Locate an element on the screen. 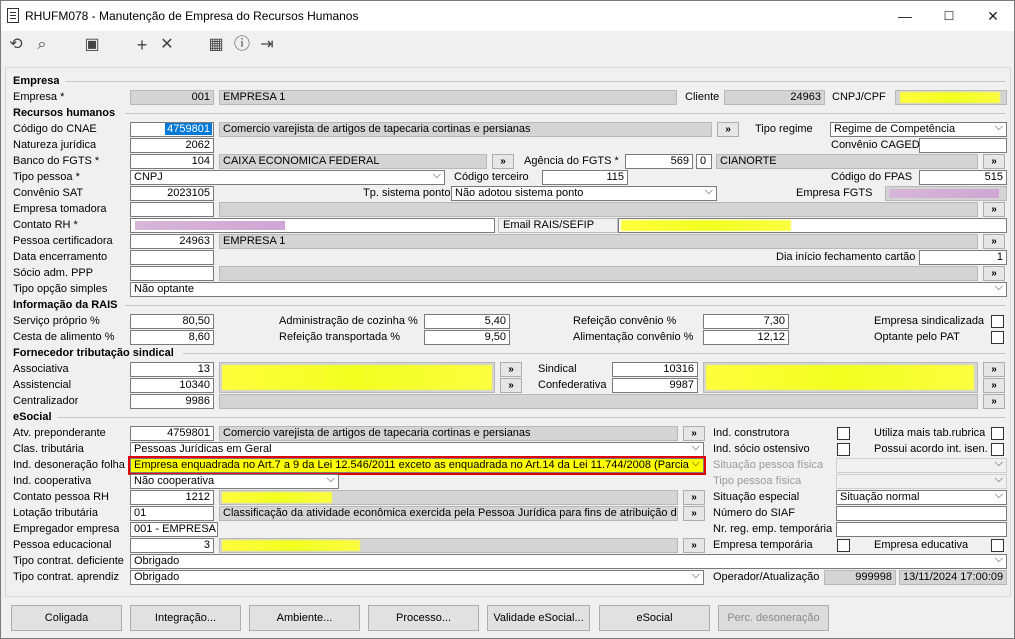  help-icon: ⓘ is located at coordinates (242, 45).